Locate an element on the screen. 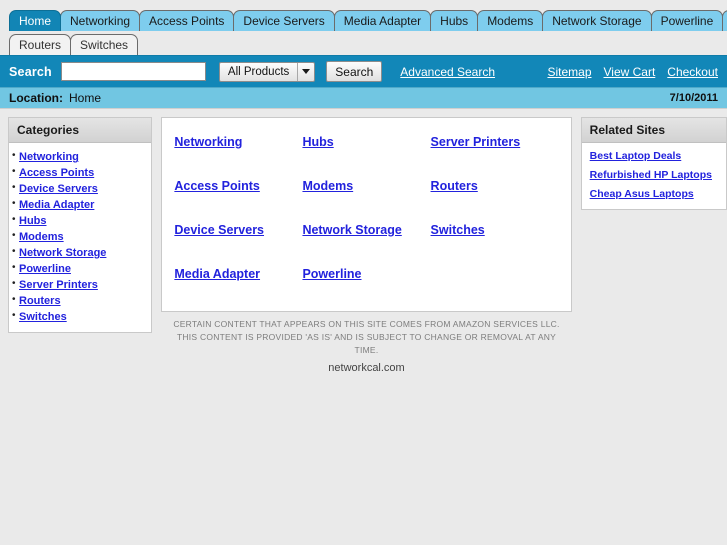 This screenshot has height=545, width=727. grid-cell: Server Printers is located at coordinates (495, 142).